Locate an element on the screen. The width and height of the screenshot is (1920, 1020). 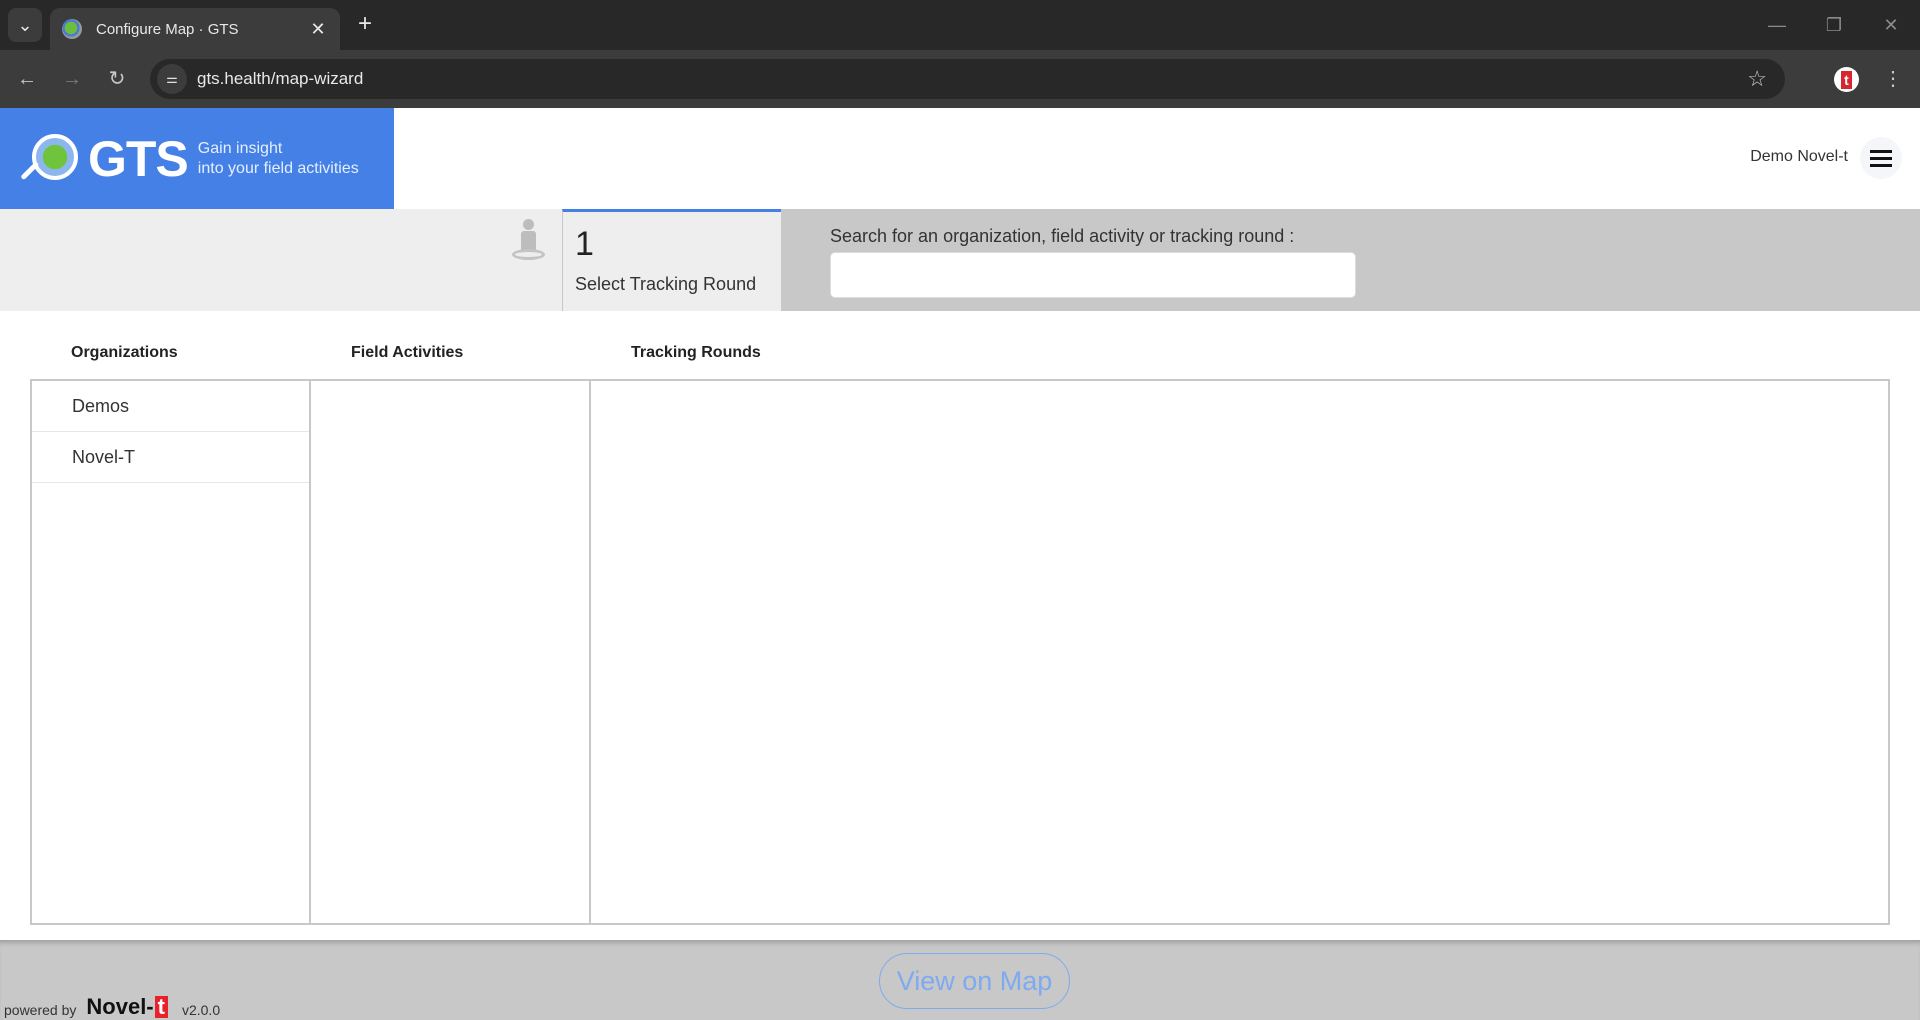
browser-tab-active: Configure Map · GTS ✕ is located at coordinates (195, 29).